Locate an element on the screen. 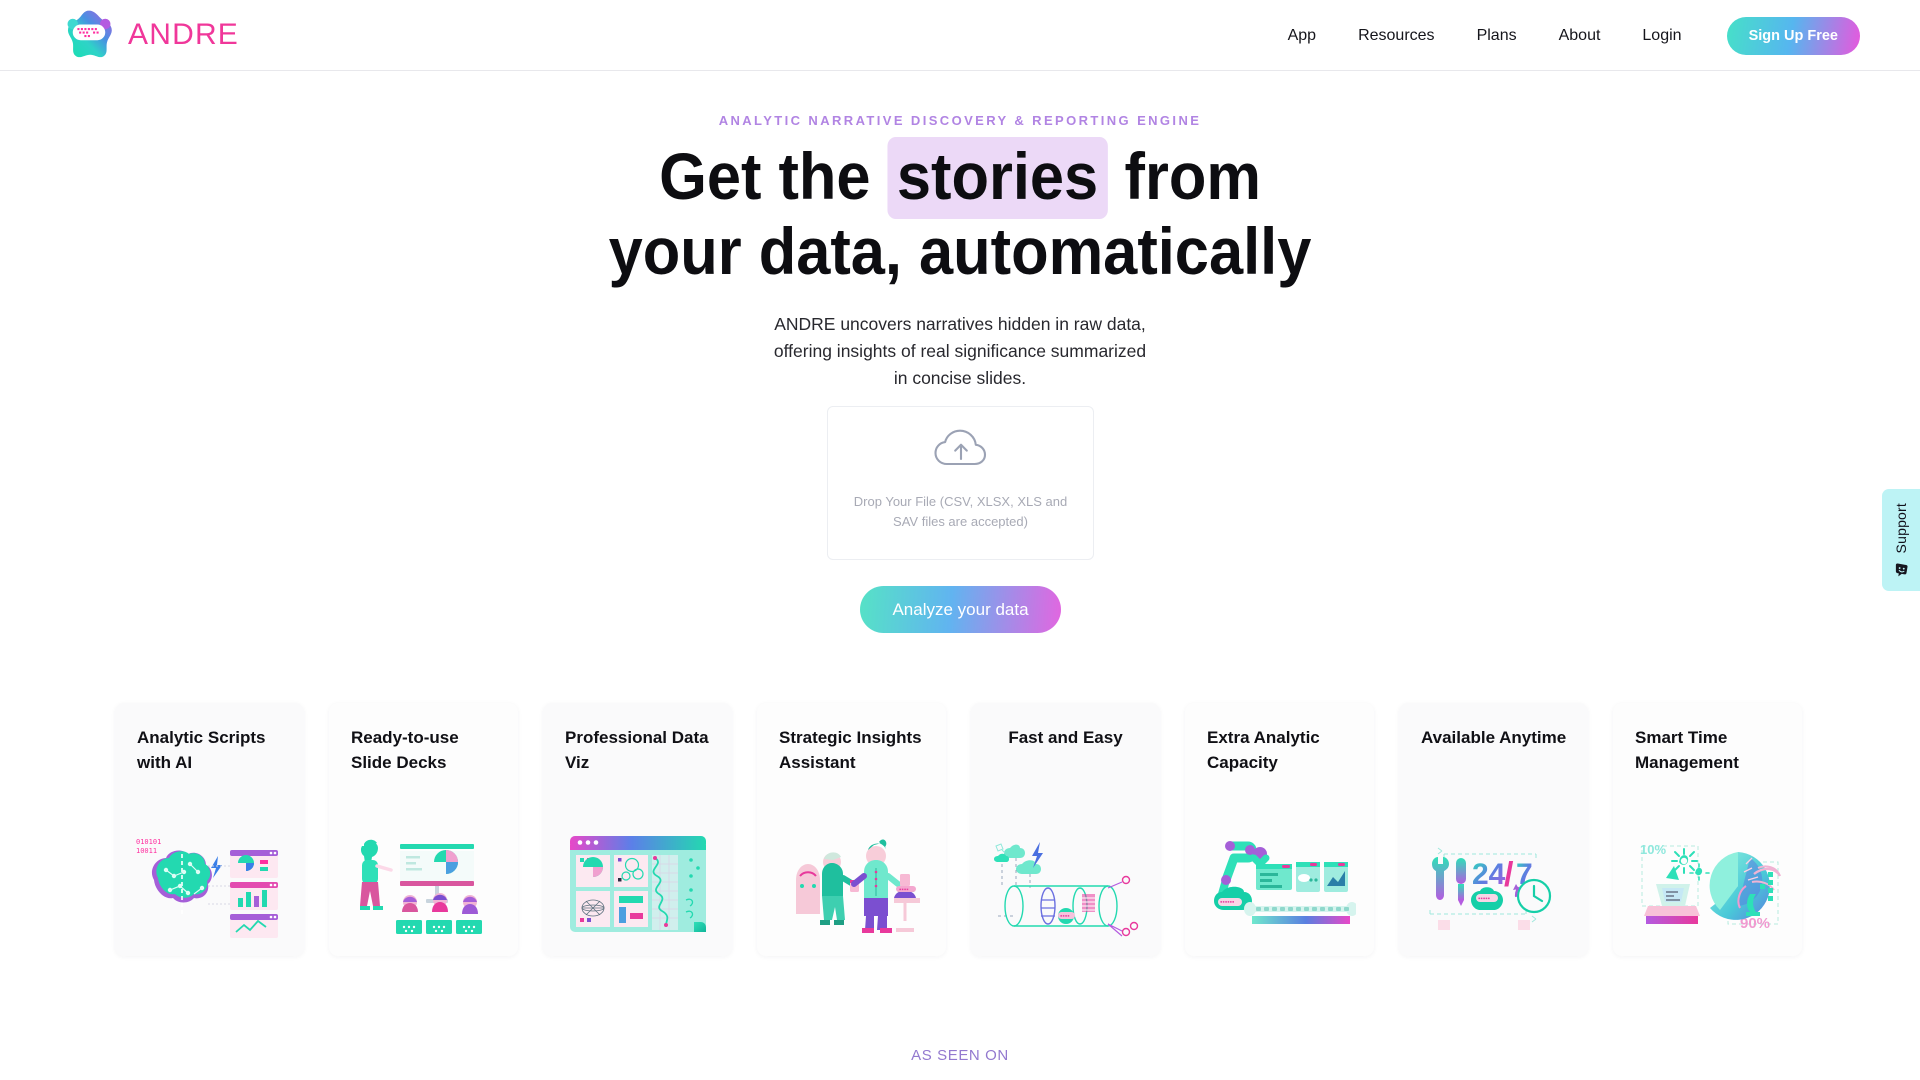 The width and height of the screenshot is (1920, 1080). tools-24-7-clock-icon: 24 / 7 ▪▪▪▪▪ is located at coordinates (1490, 888).